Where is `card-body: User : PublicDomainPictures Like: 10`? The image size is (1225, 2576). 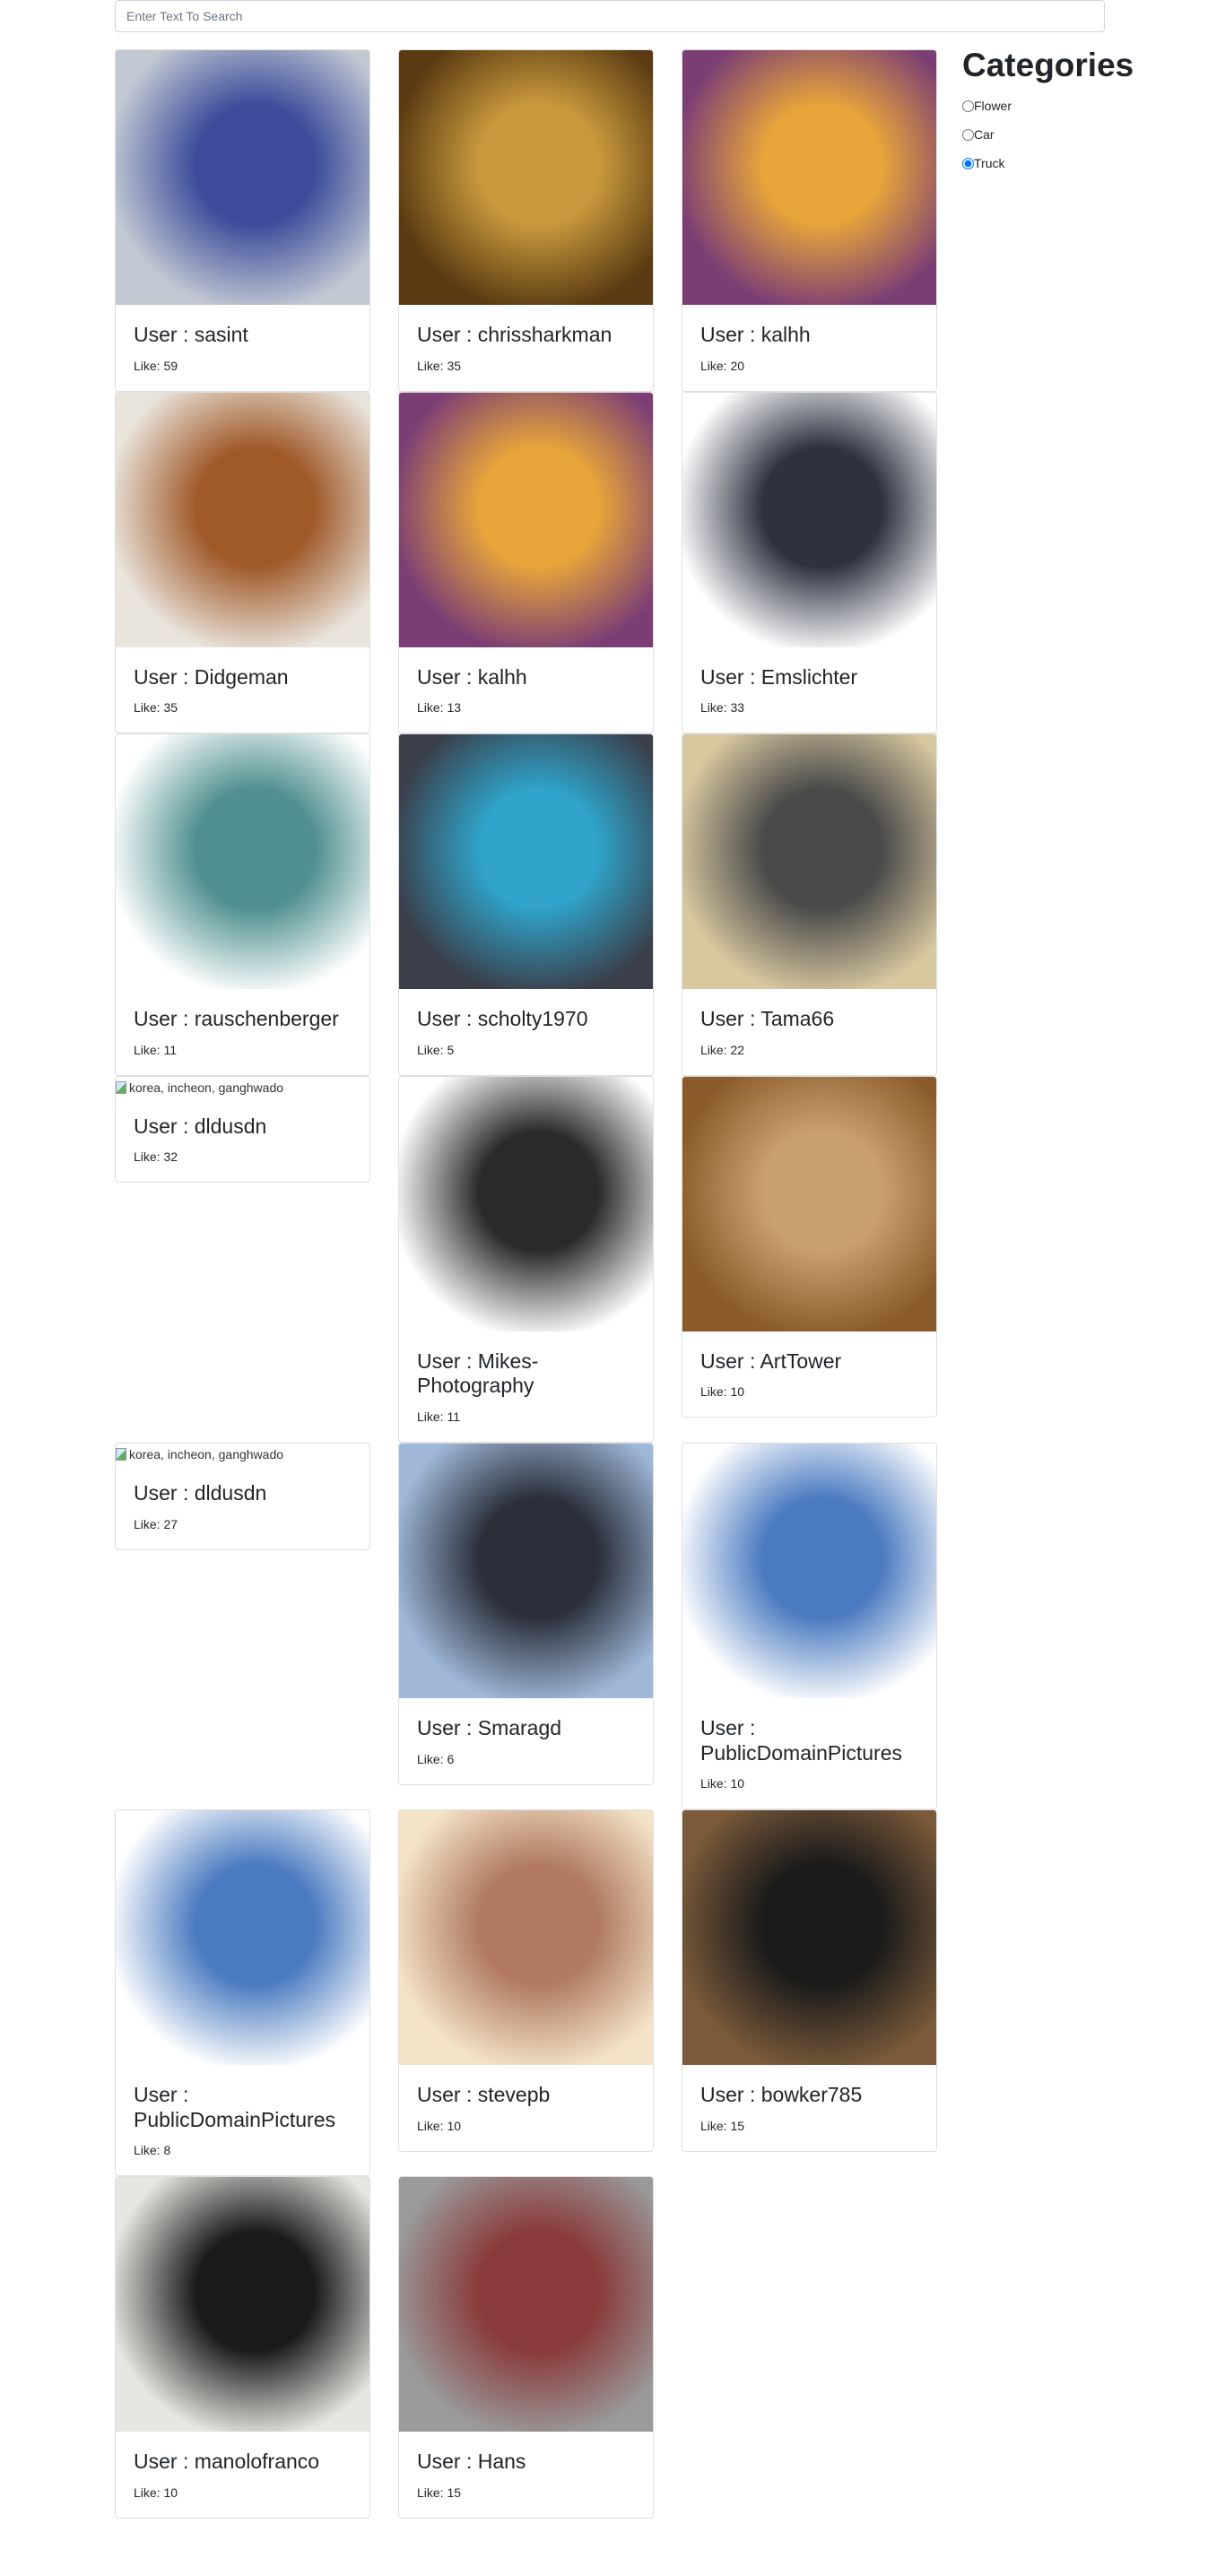 card-body: User : PublicDomainPictures Like: 10 is located at coordinates (809, 1753).